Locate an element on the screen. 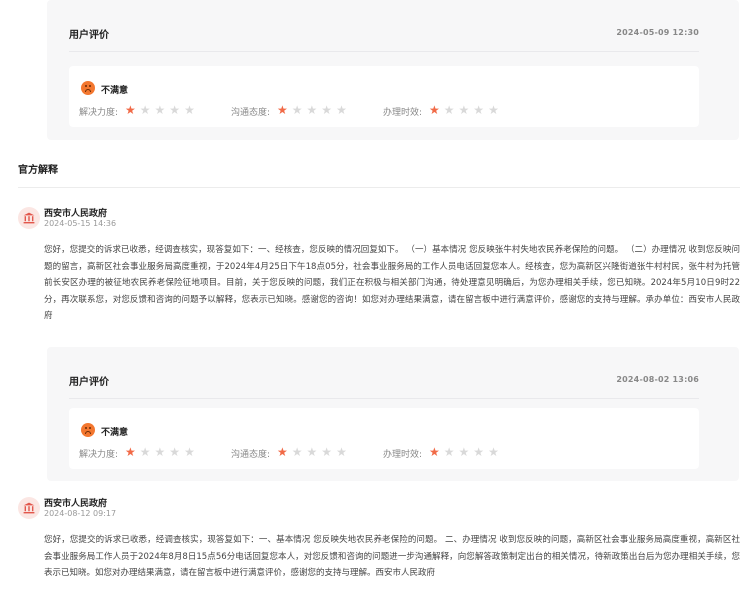  reply-date: 2024-05-15 14:36 is located at coordinates (80, 223).